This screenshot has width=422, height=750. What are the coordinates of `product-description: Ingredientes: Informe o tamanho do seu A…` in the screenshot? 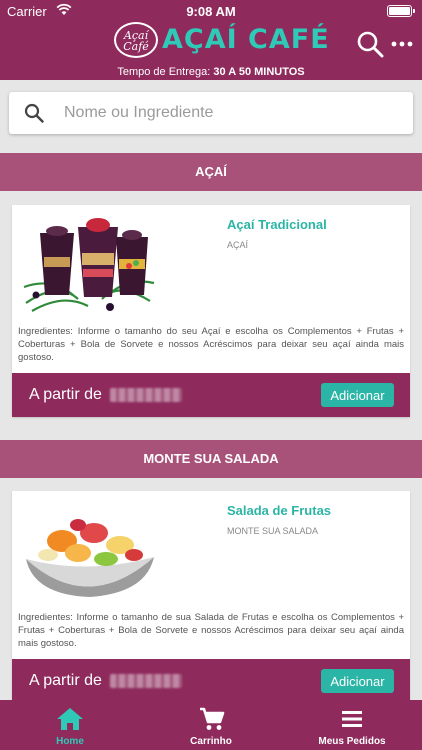 It's located at (211, 344).